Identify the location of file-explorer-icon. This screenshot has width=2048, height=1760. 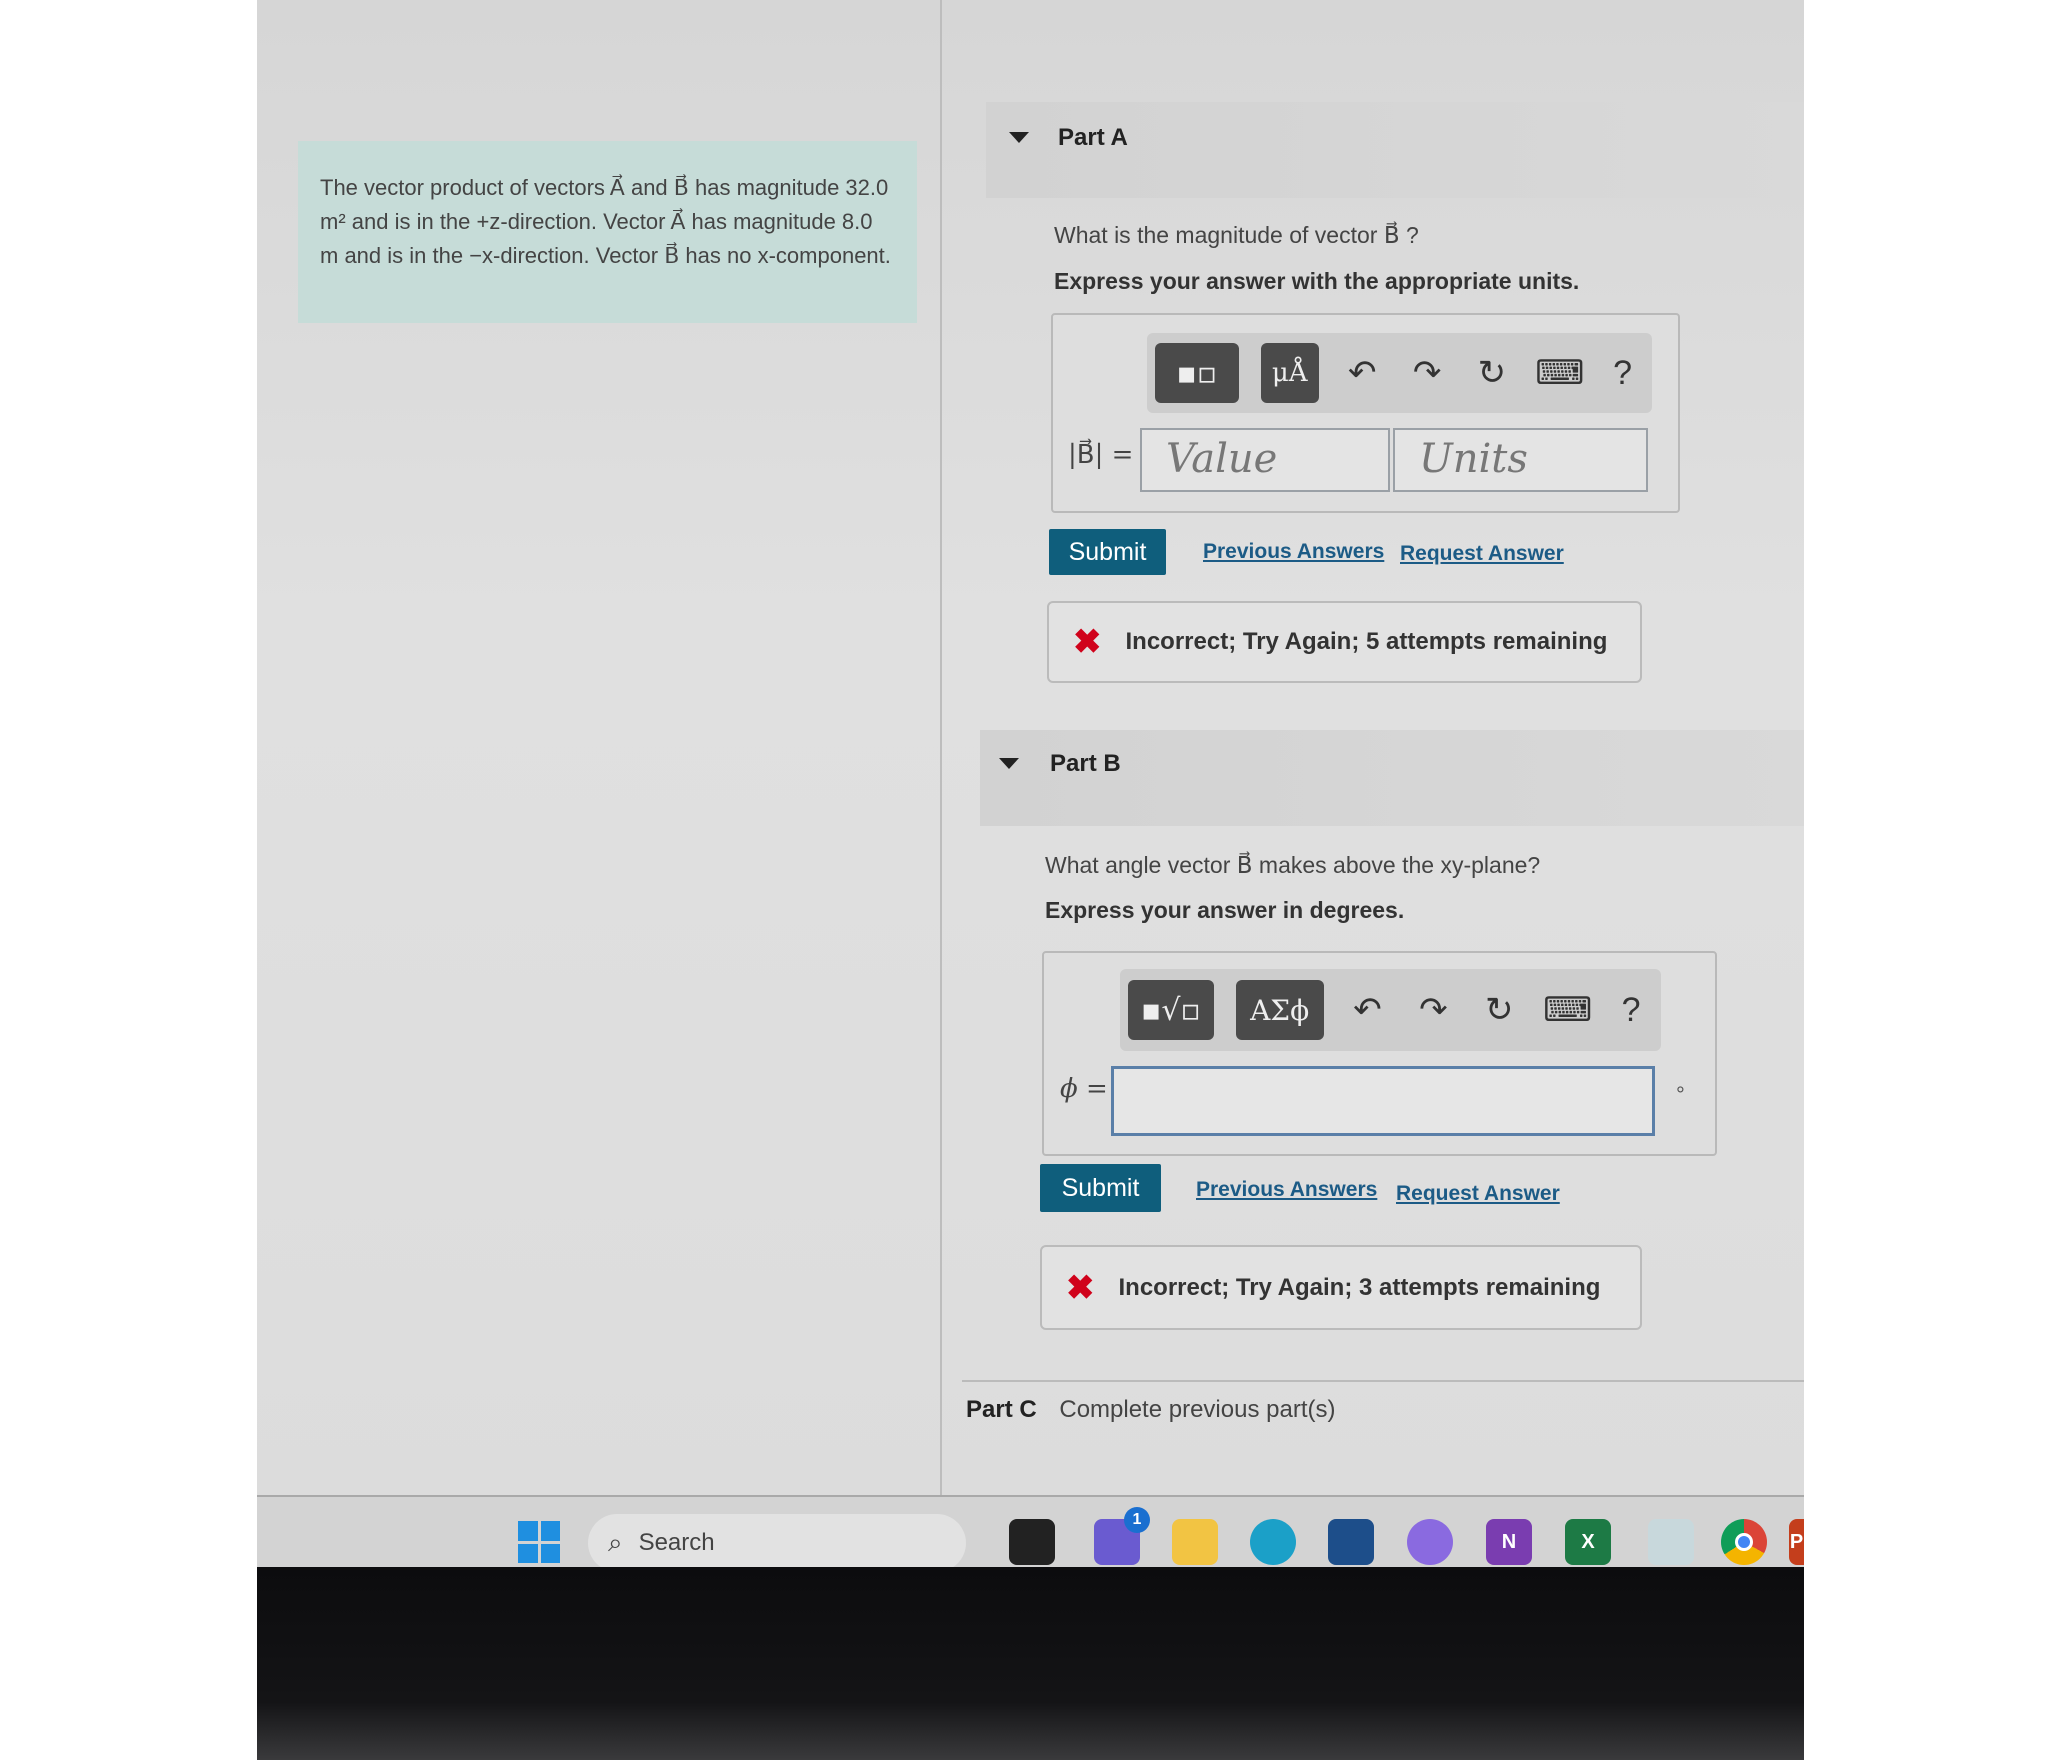
(1195, 1542).